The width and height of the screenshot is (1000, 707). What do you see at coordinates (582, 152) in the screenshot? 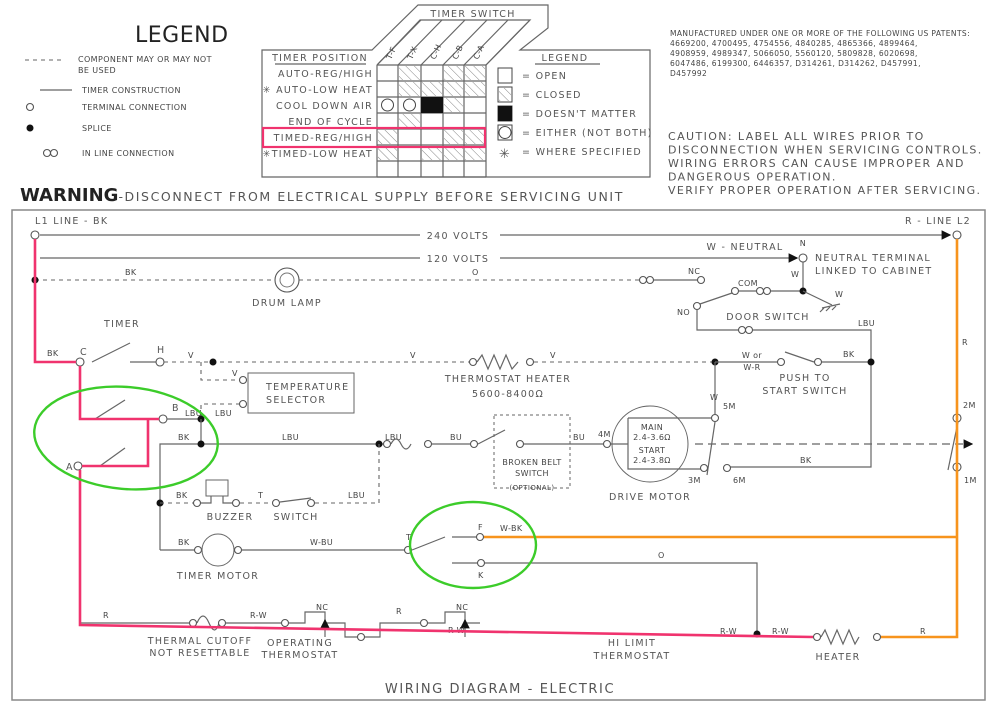
I see `legend-label: = WHERE SPECIFIED` at bounding box center [582, 152].